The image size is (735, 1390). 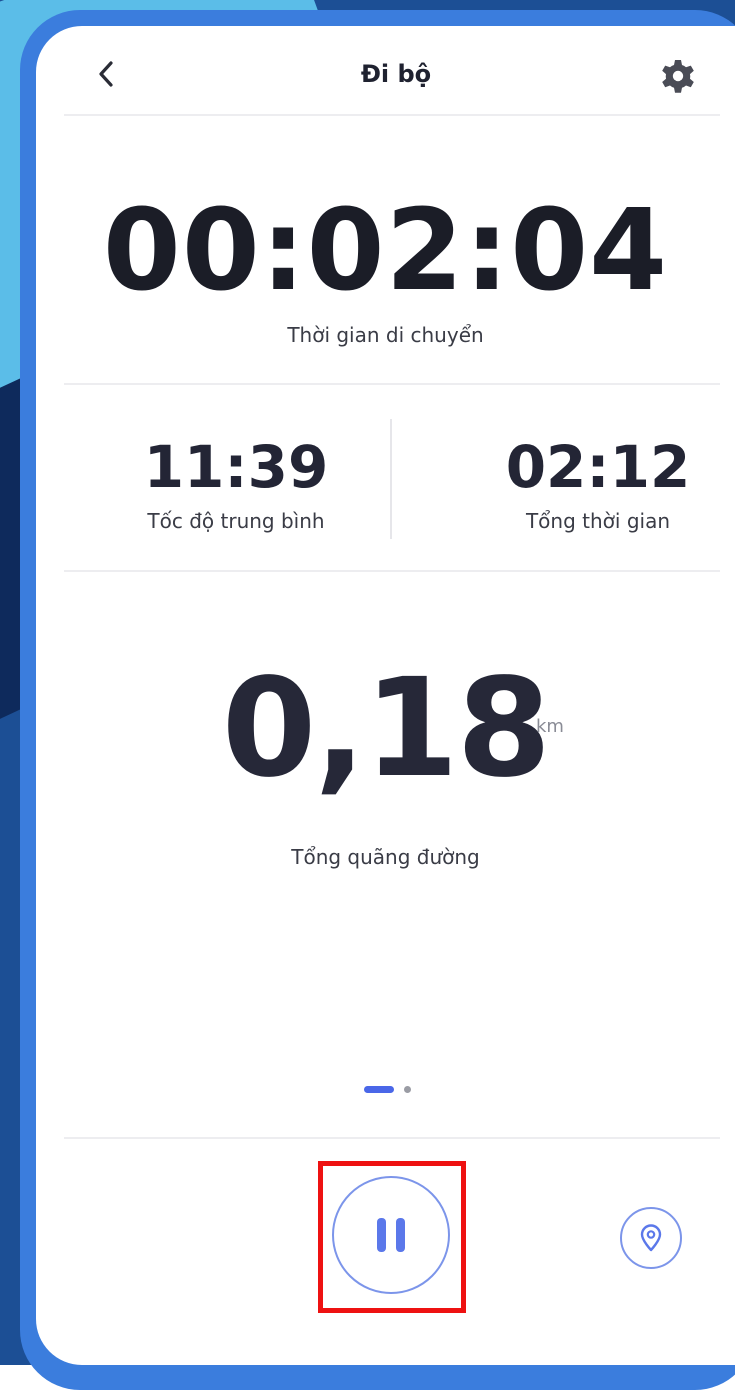 I want to click on pause-icon, so click(x=391, y=1235).